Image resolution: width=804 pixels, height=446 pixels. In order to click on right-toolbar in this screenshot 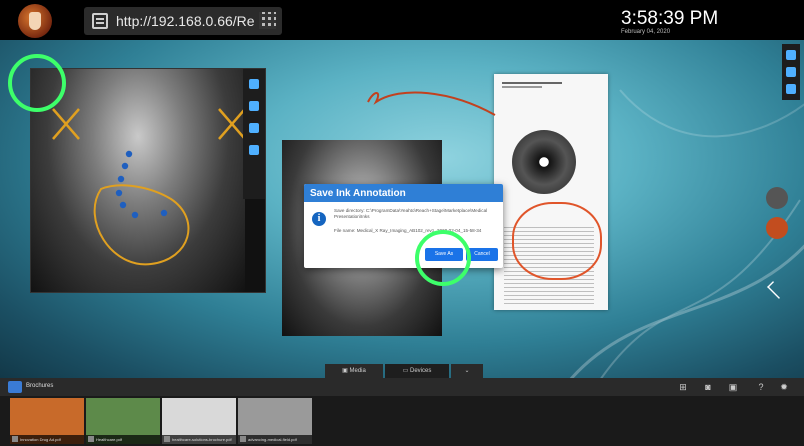, I will do `click(791, 72)`.